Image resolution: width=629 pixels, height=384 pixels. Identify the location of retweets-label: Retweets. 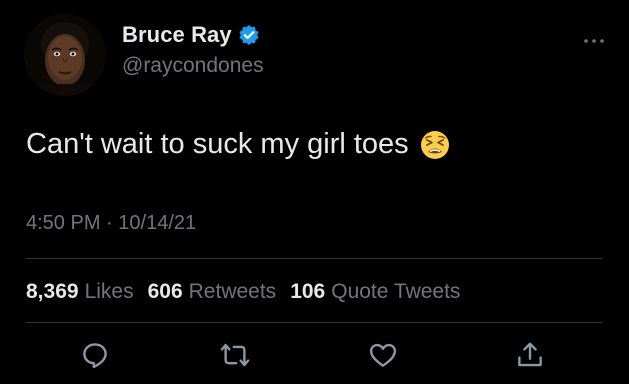
(232, 291).